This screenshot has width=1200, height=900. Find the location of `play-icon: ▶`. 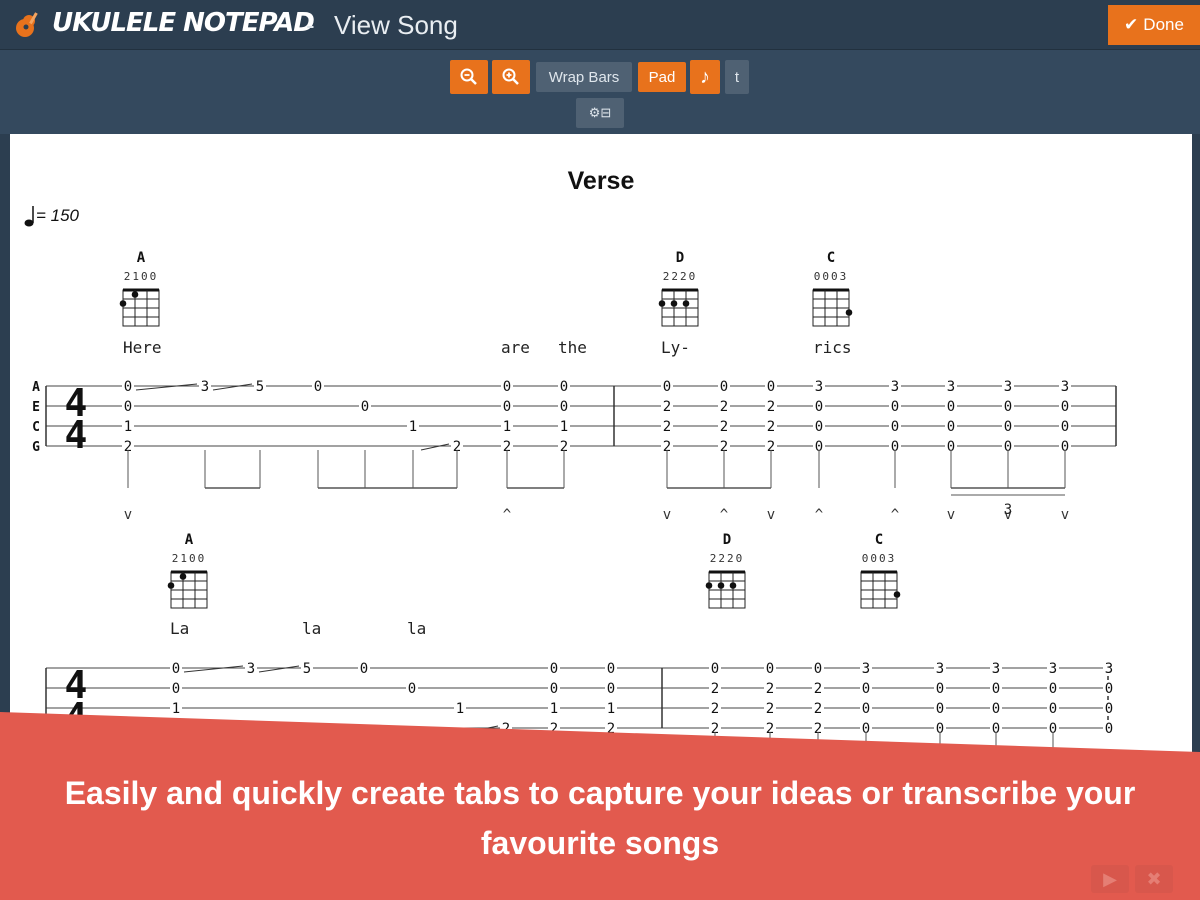

play-icon: ▶ is located at coordinates (1110, 878).